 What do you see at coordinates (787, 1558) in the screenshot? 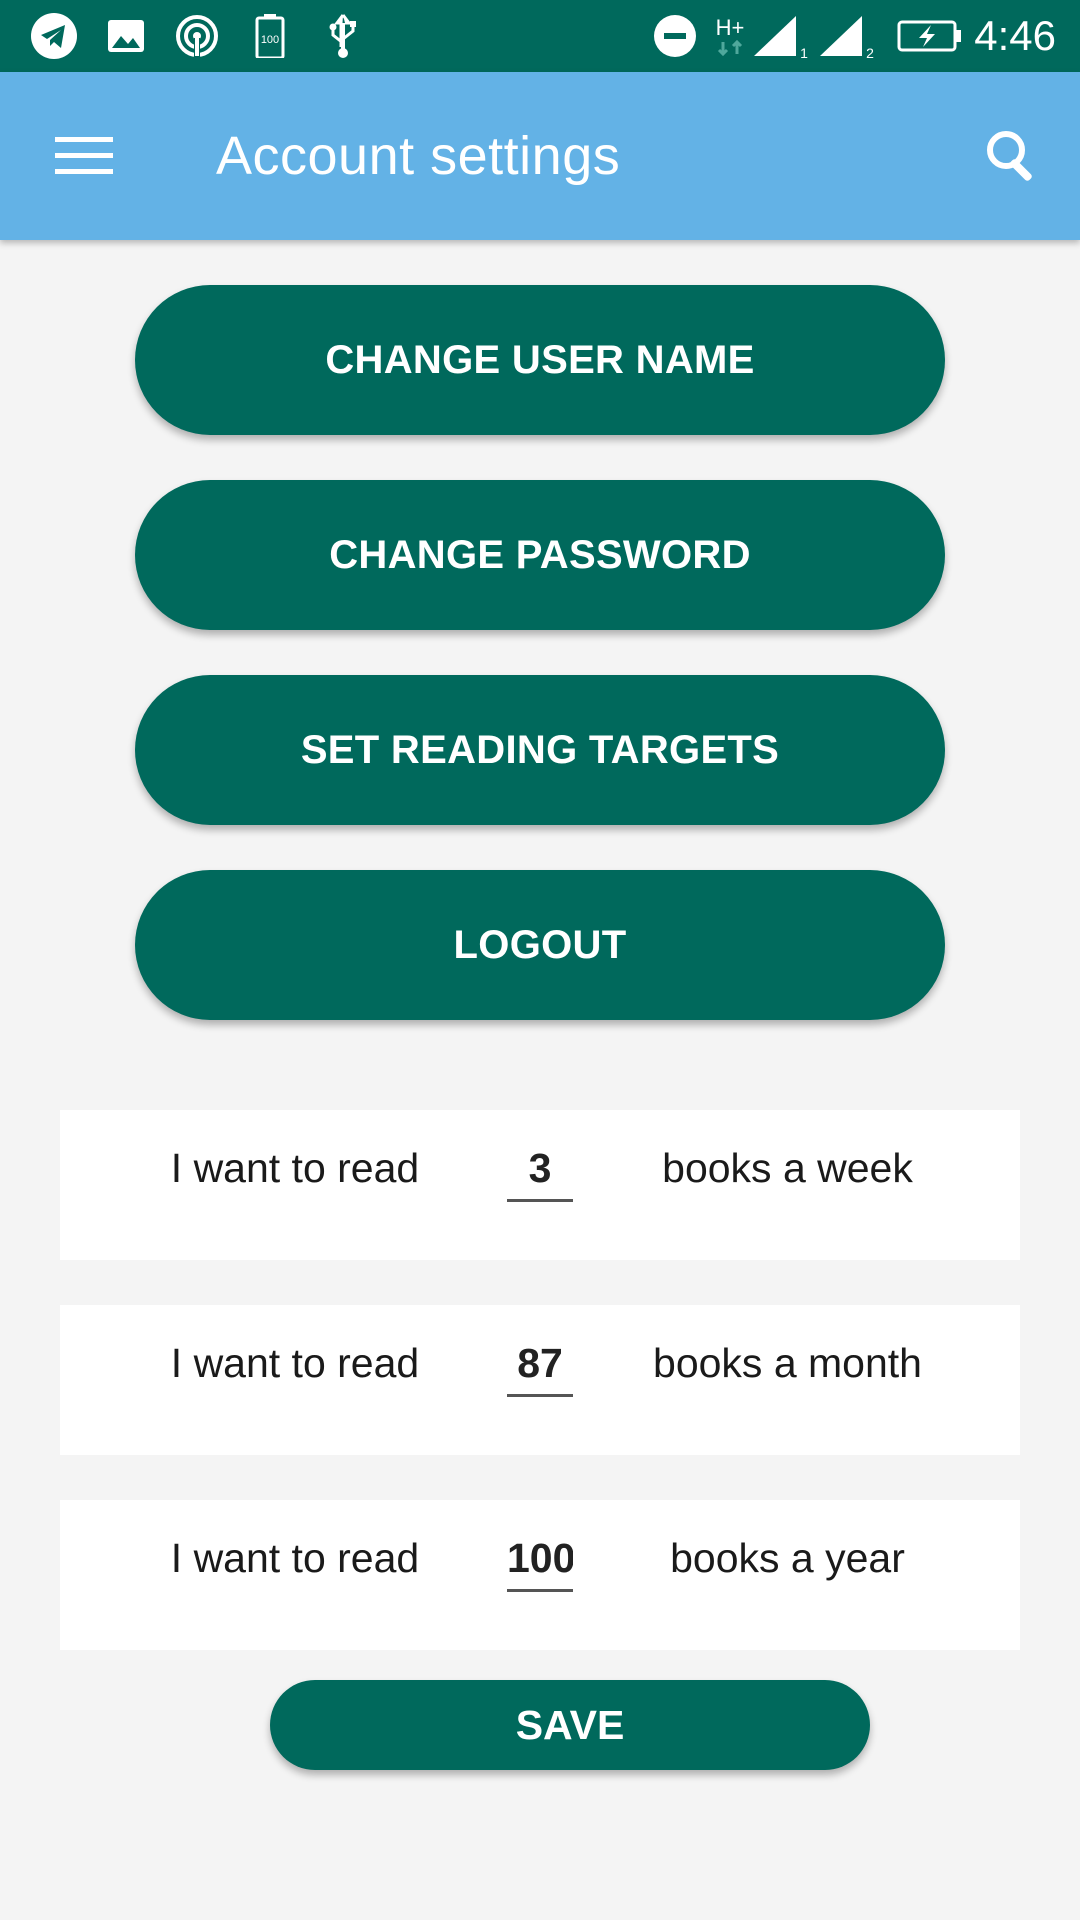
I see `yearly-target-suffix: books a year` at bounding box center [787, 1558].